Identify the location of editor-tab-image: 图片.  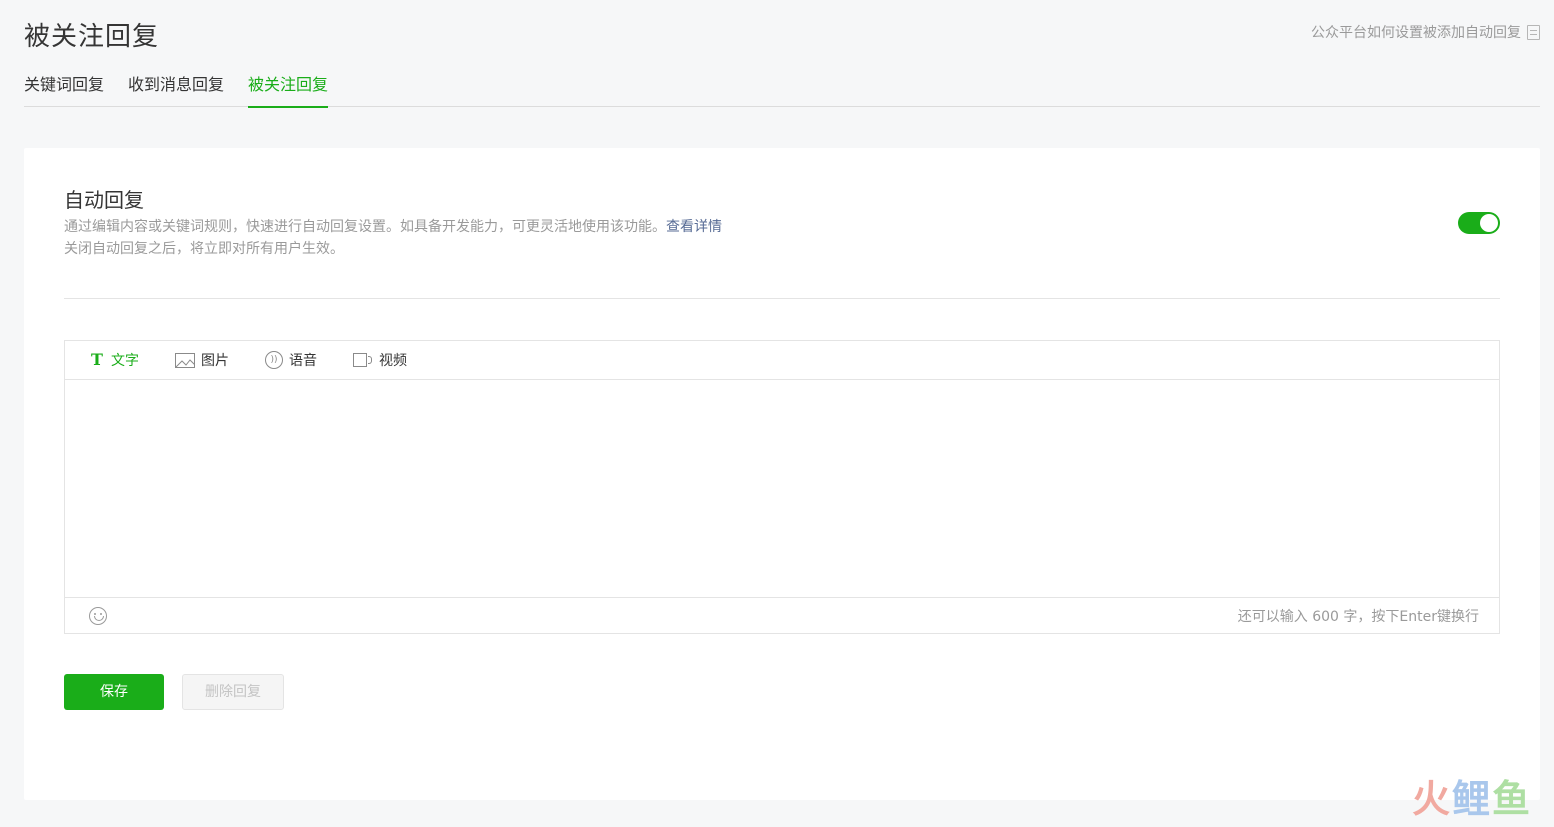
(202, 360).